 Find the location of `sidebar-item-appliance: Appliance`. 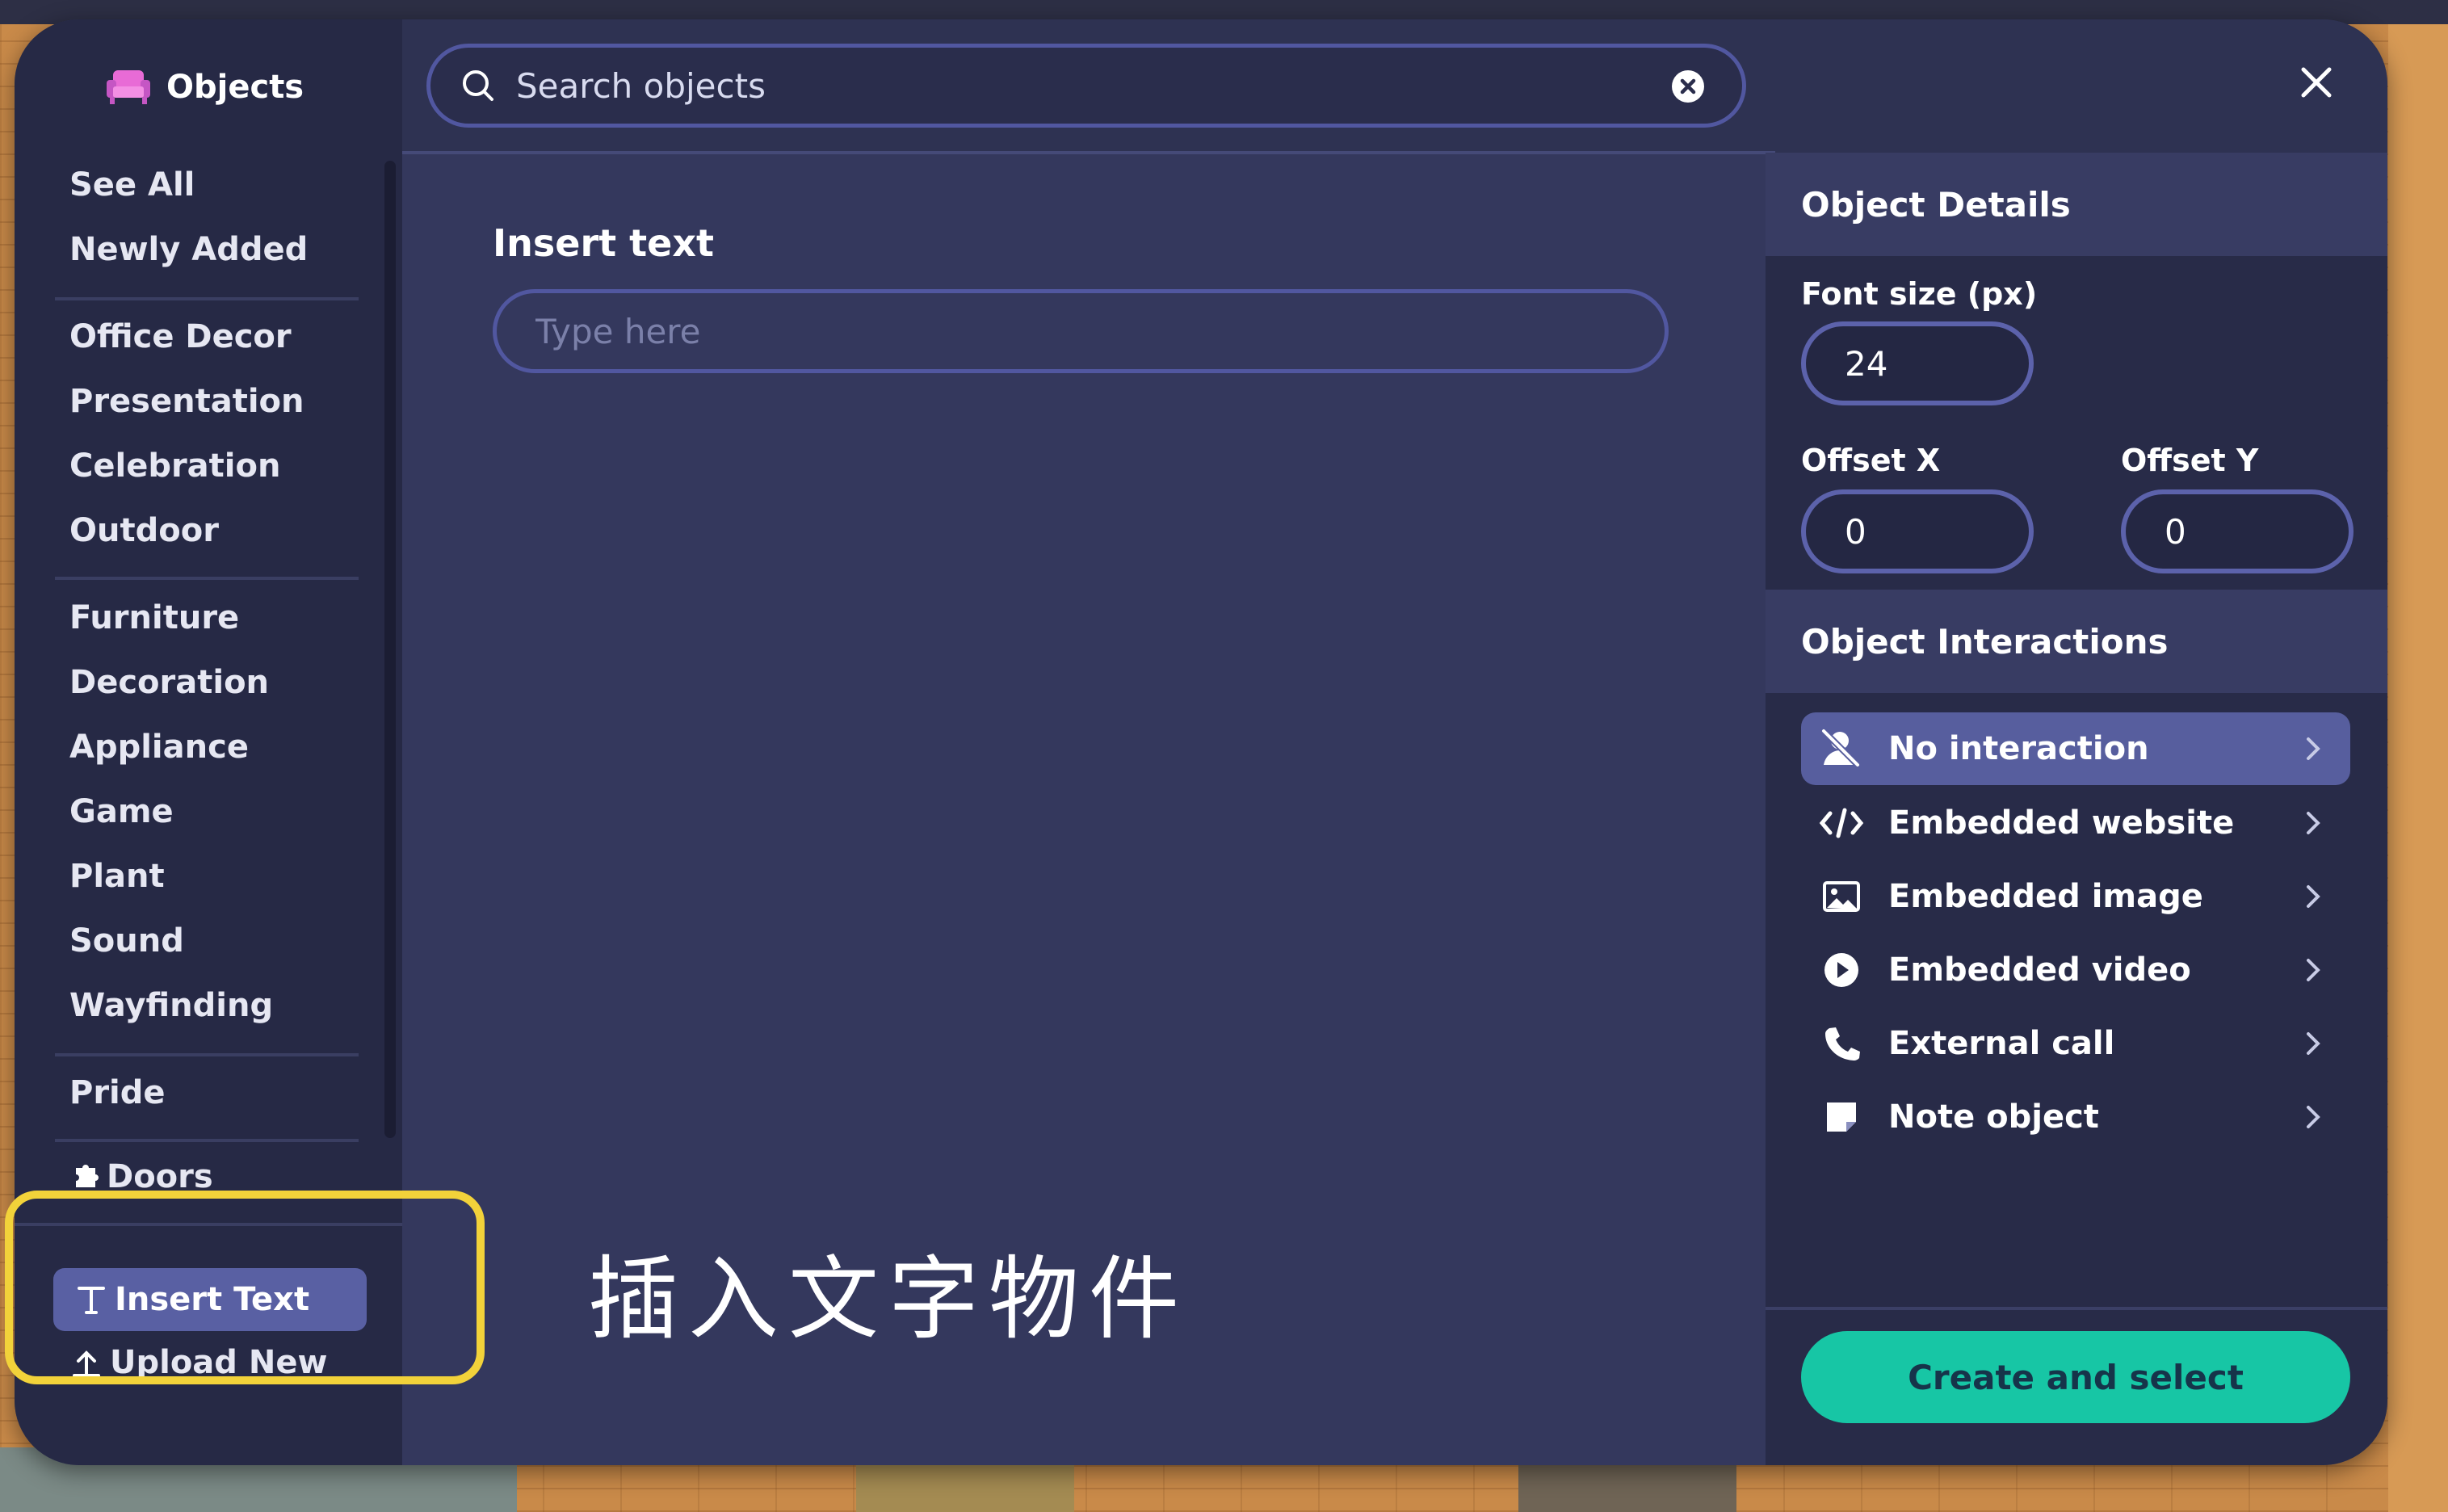

sidebar-item-appliance: Appliance is located at coordinates (159, 747).